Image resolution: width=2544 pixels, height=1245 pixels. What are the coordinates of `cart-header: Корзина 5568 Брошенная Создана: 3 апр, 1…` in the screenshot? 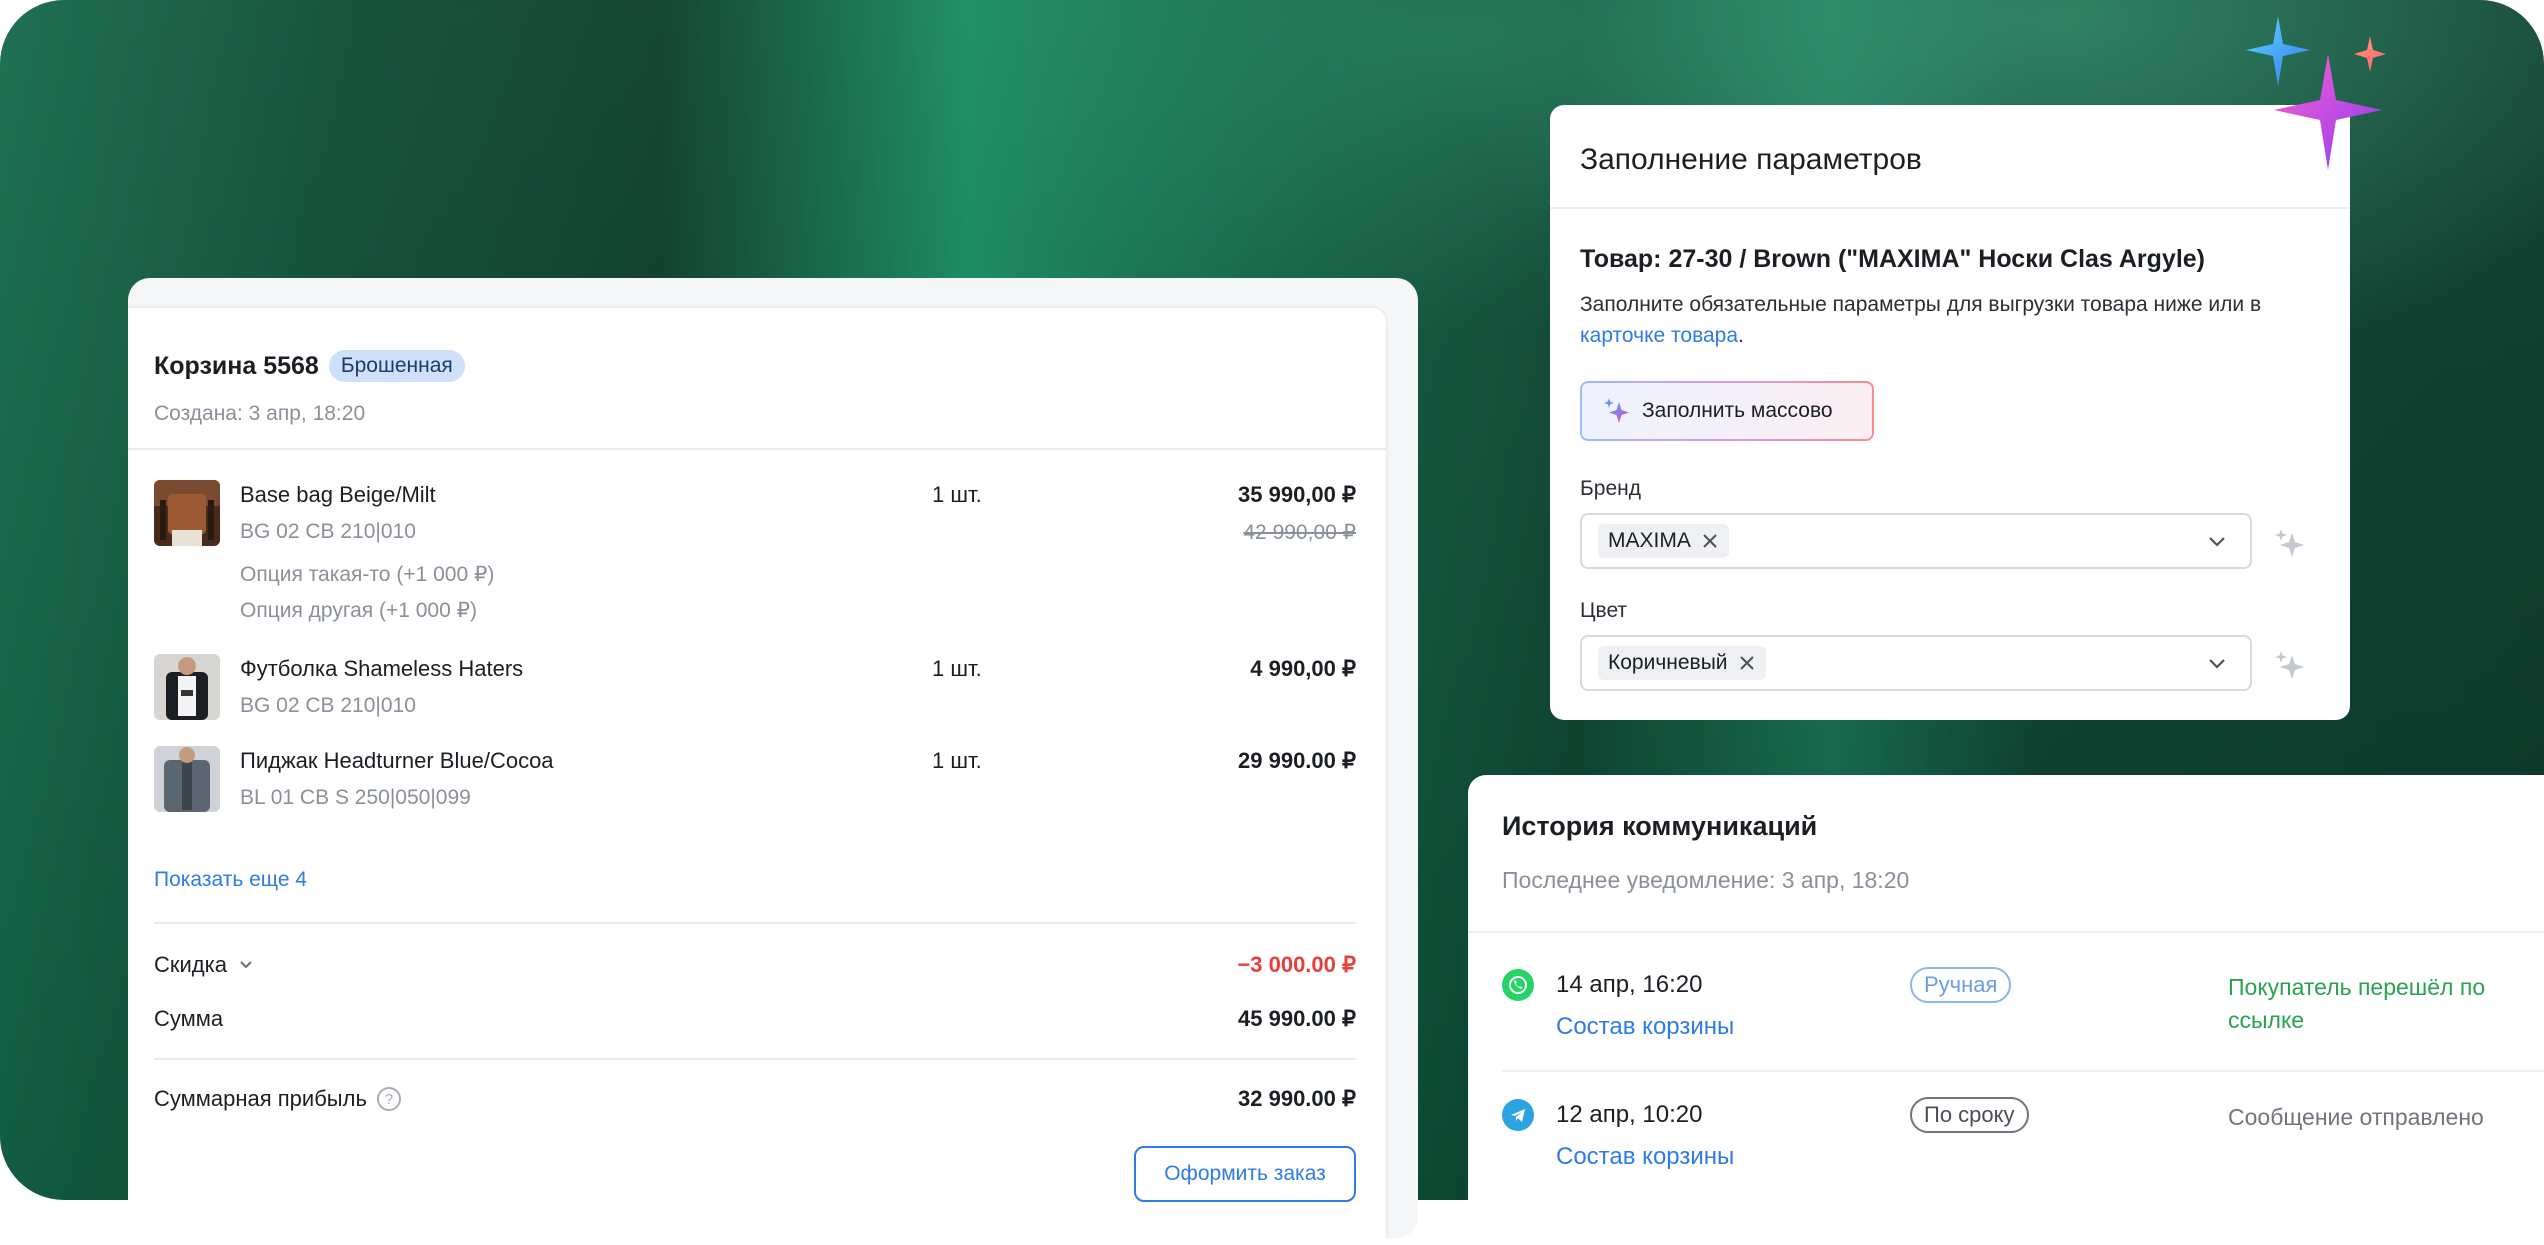 It's located at (755, 388).